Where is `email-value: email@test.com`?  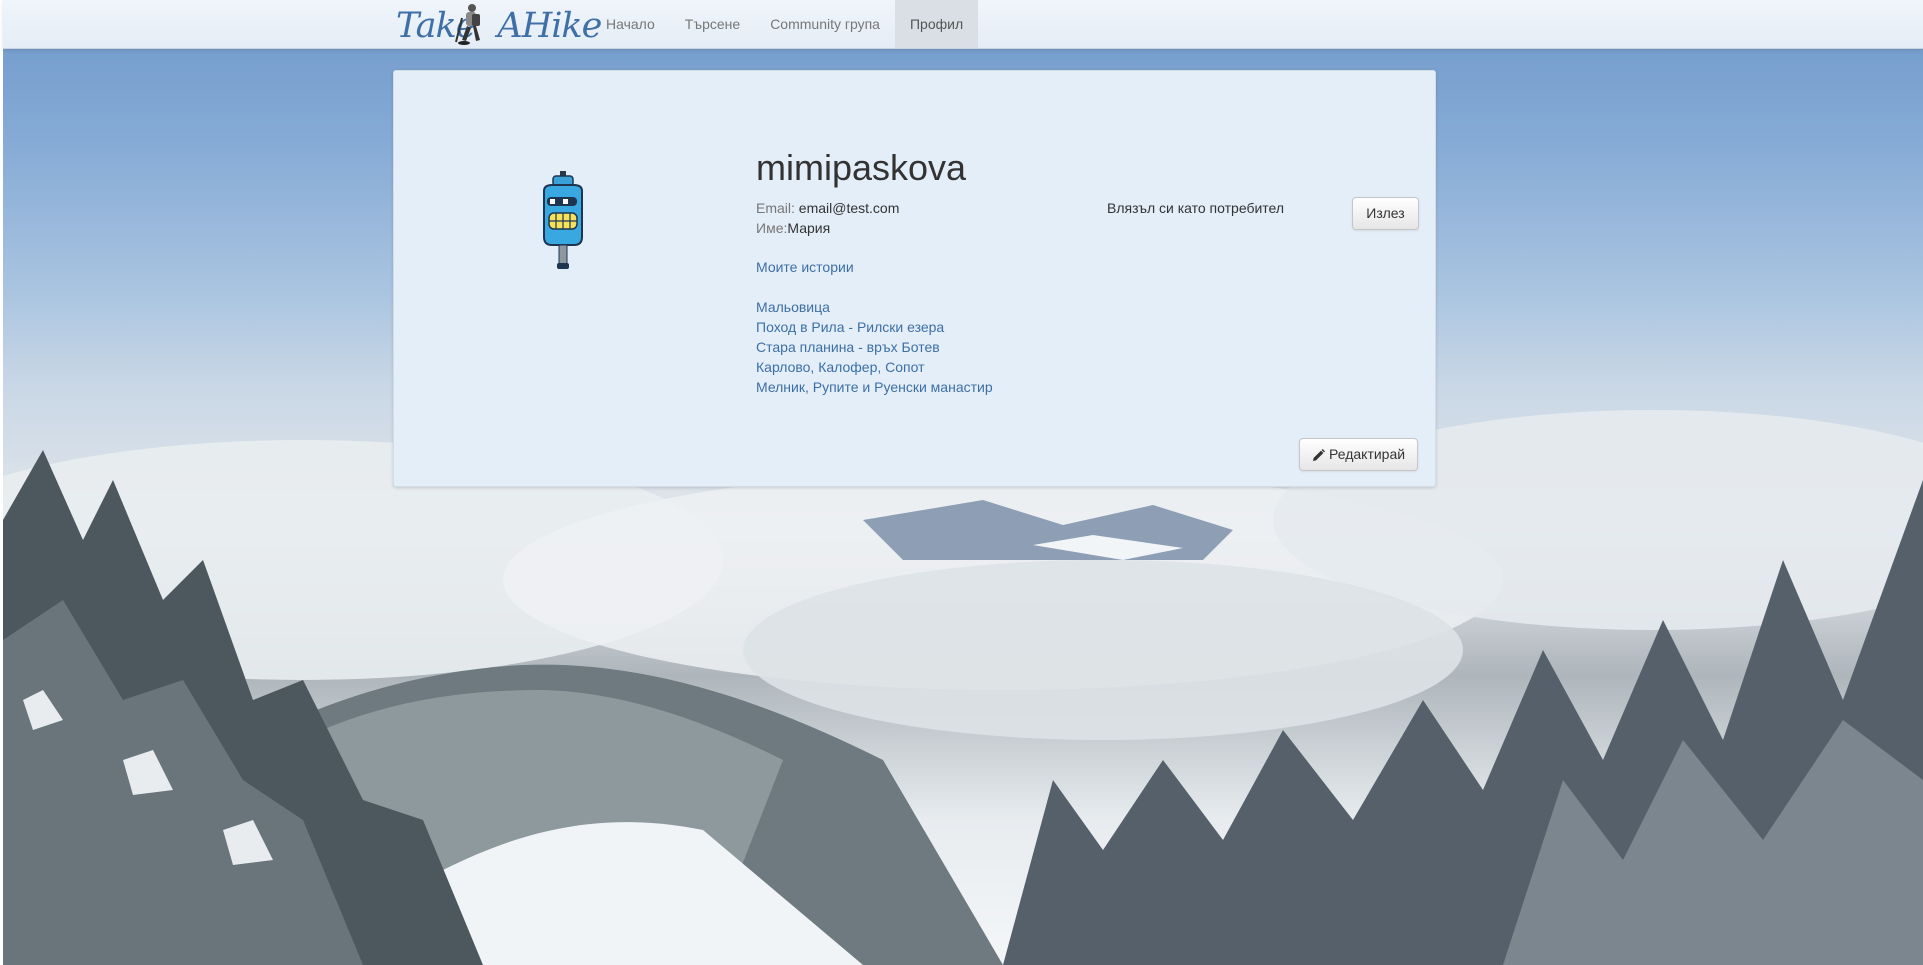 email-value: email@test.com is located at coordinates (849, 208).